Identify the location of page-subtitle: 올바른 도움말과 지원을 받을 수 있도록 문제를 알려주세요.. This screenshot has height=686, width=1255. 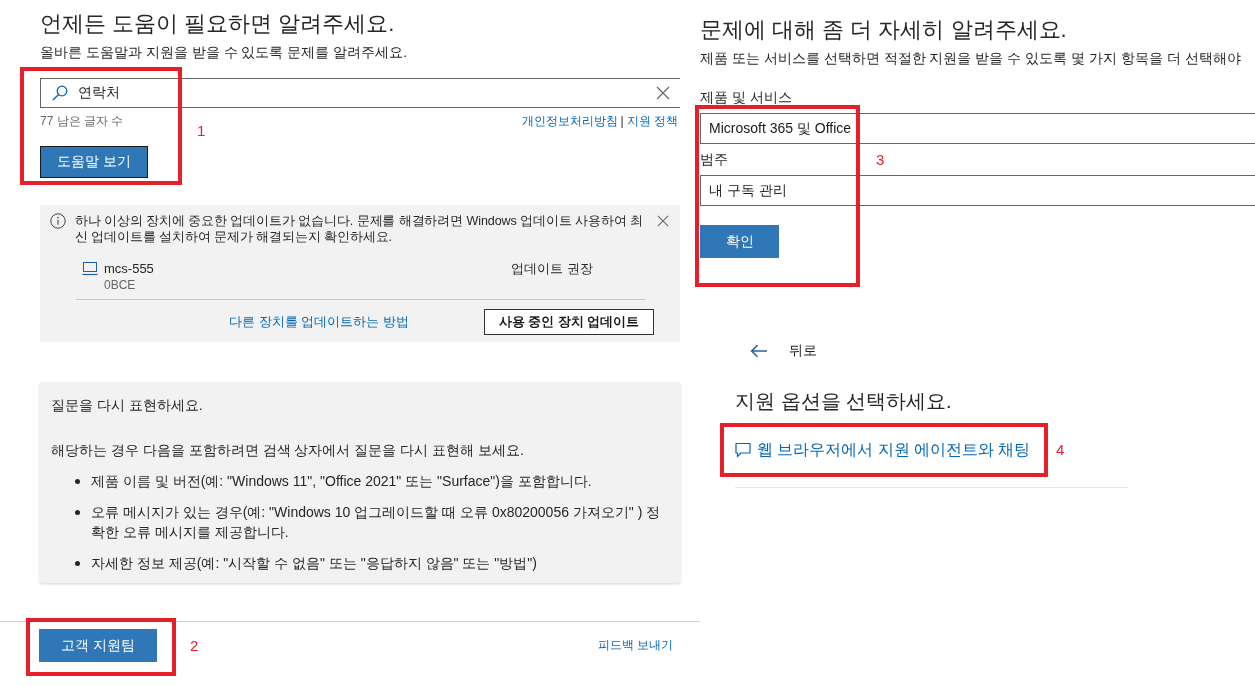
(224, 52).